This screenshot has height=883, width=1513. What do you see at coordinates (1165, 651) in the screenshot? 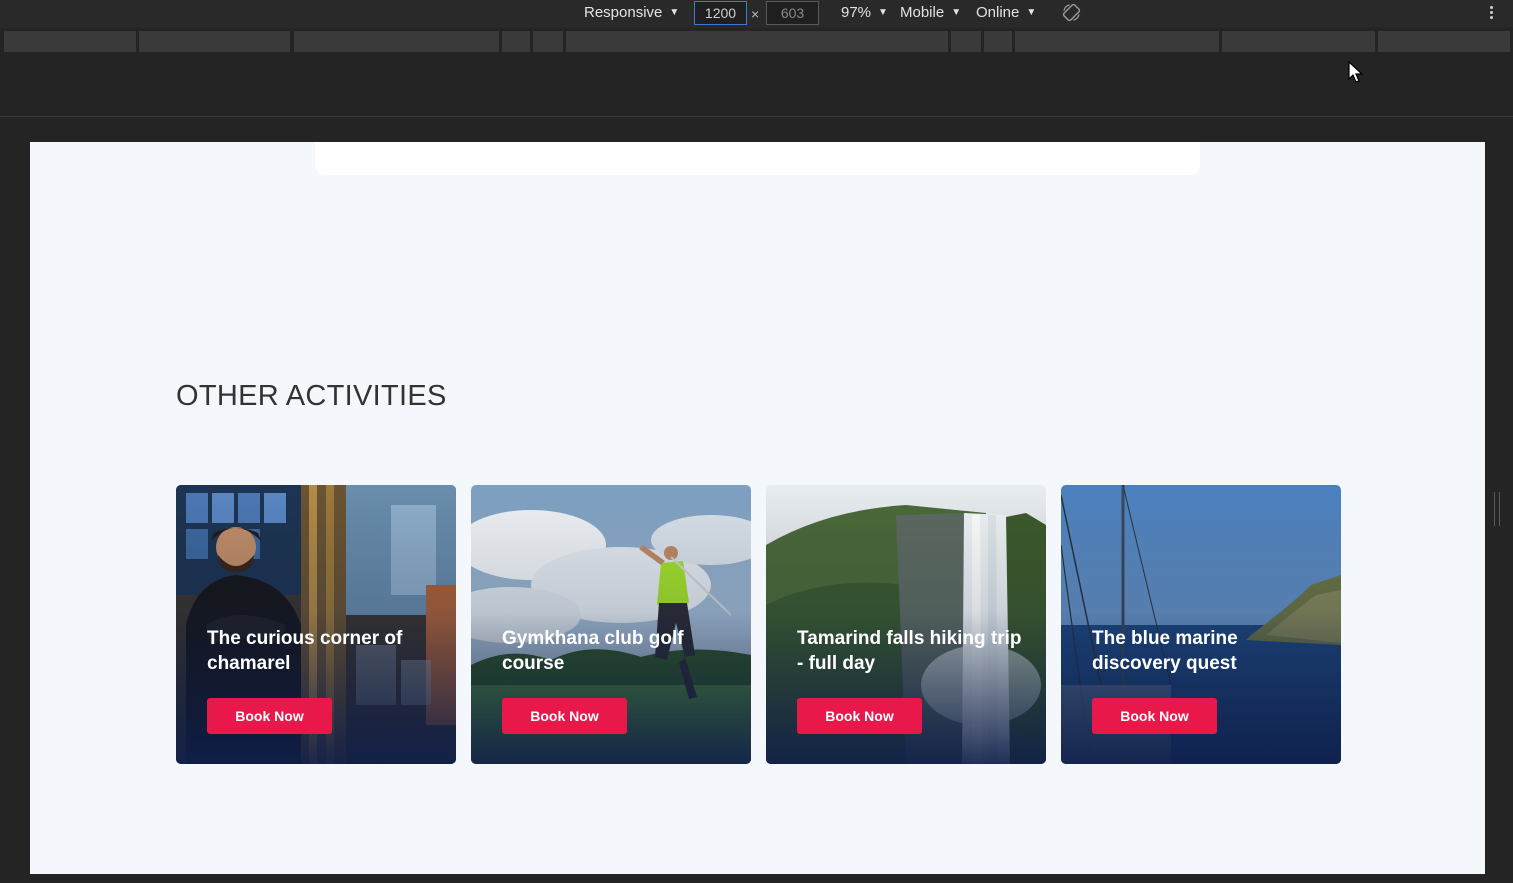
I see `activity-title: The blue marine discovery quest` at bounding box center [1165, 651].